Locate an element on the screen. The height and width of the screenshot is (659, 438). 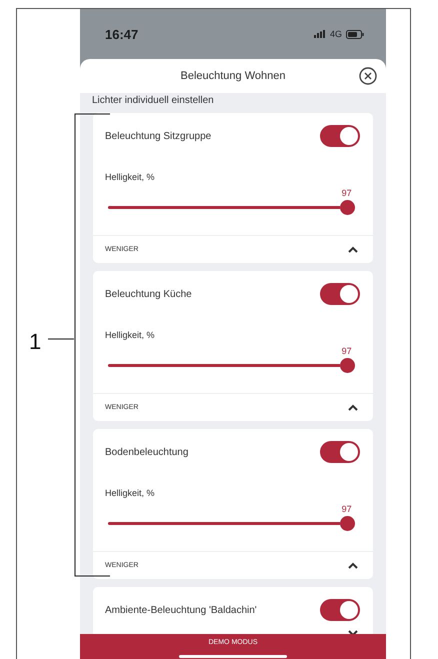
leader-line is located at coordinates (61, 339).